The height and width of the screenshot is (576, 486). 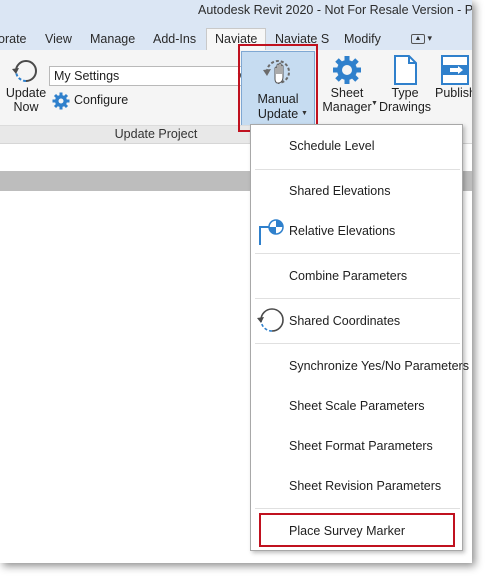 I want to click on document-icon, so click(x=405, y=70).